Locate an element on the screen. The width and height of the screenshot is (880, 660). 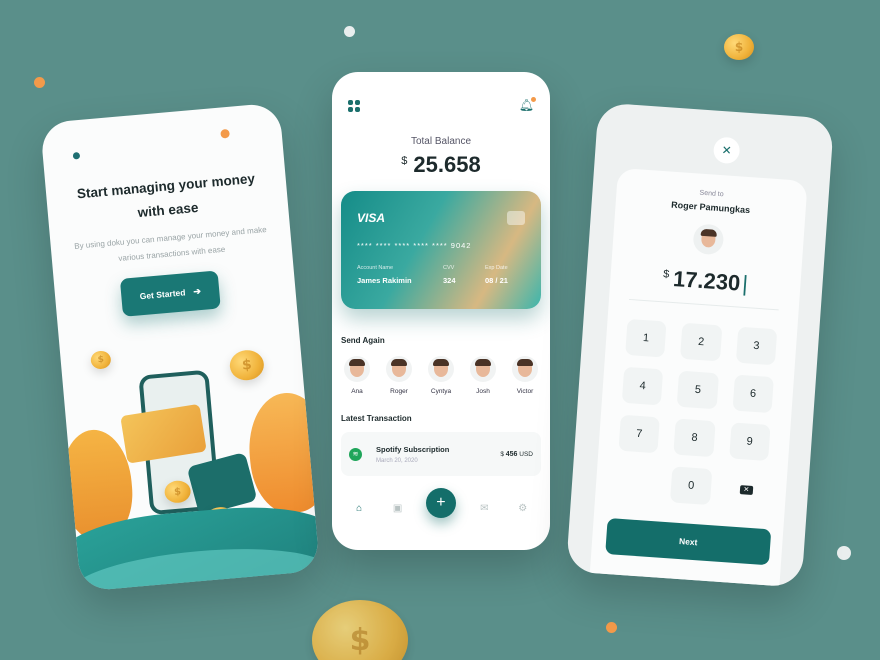
transaction-name: Spotify Subscription is located at coordinates (413, 449).